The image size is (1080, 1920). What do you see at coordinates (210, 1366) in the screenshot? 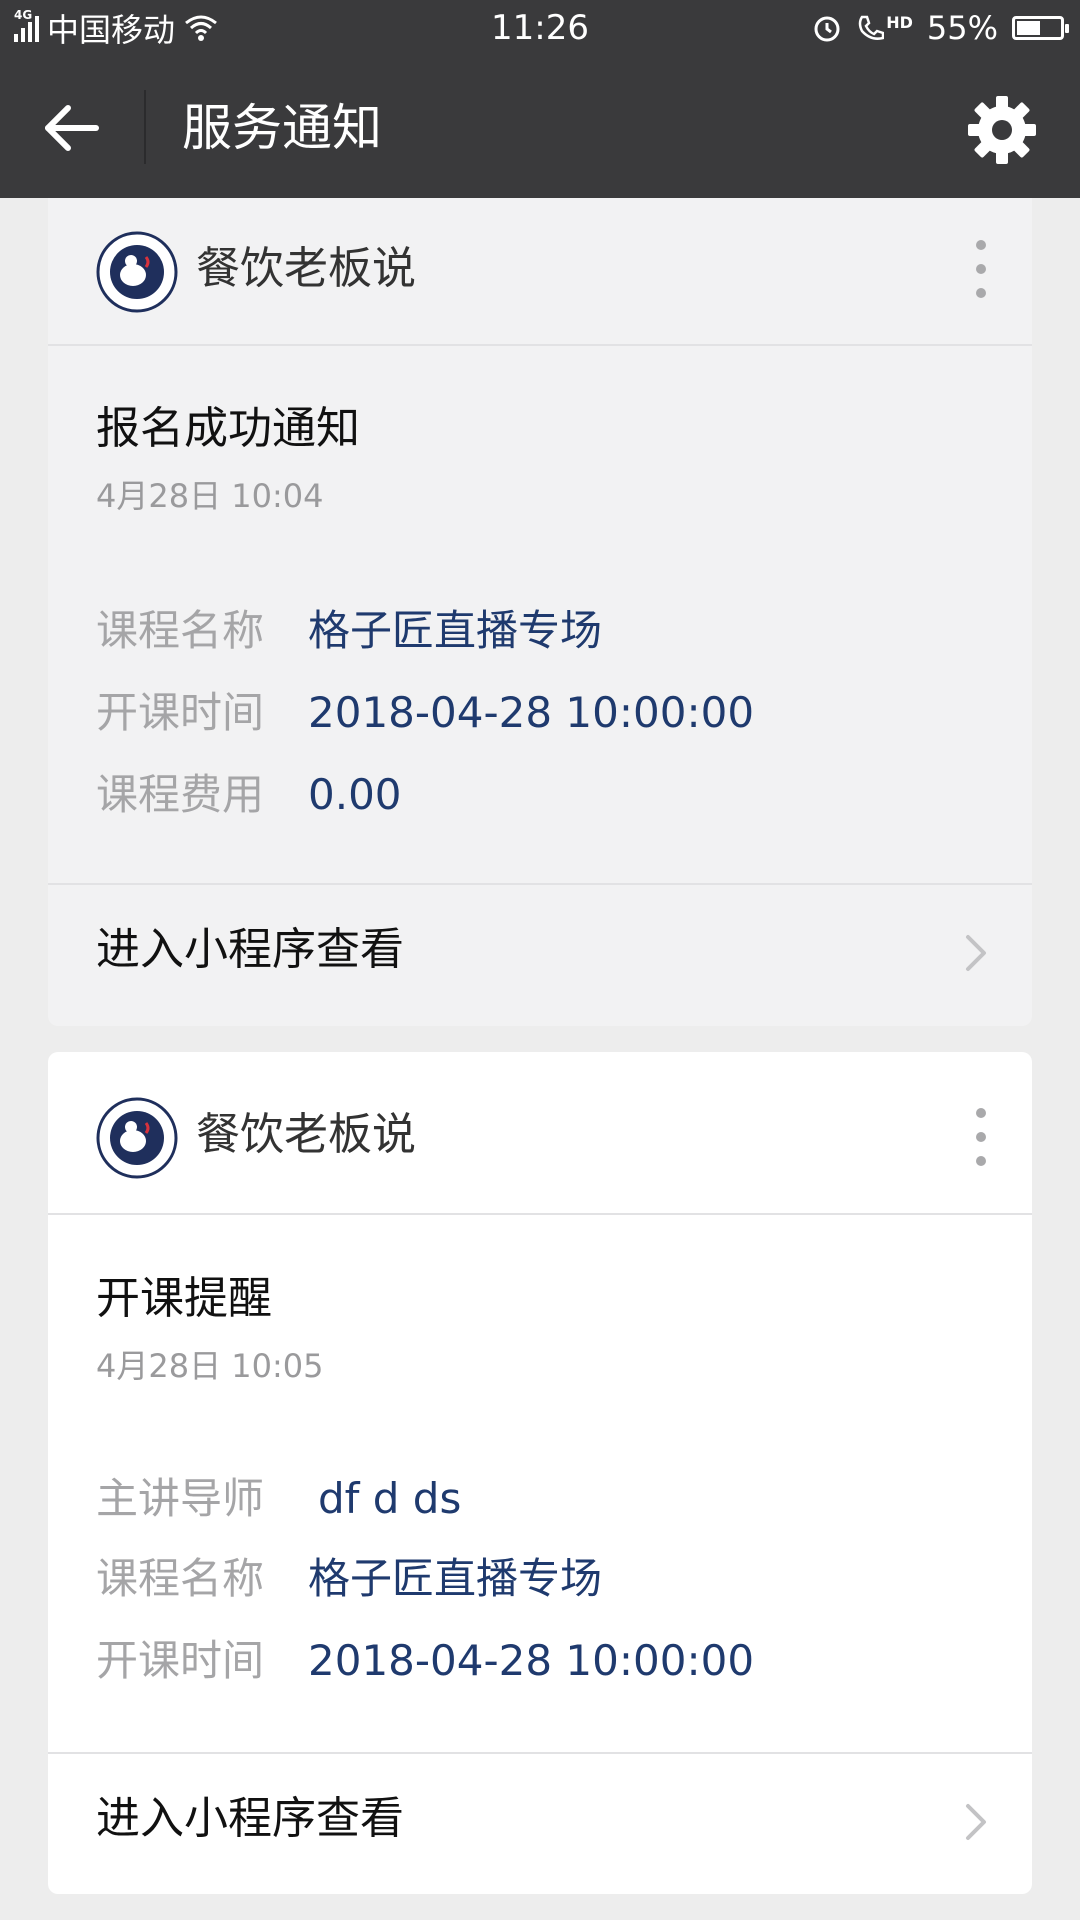
I see `message-time: 4月28日 10:05` at bounding box center [210, 1366].